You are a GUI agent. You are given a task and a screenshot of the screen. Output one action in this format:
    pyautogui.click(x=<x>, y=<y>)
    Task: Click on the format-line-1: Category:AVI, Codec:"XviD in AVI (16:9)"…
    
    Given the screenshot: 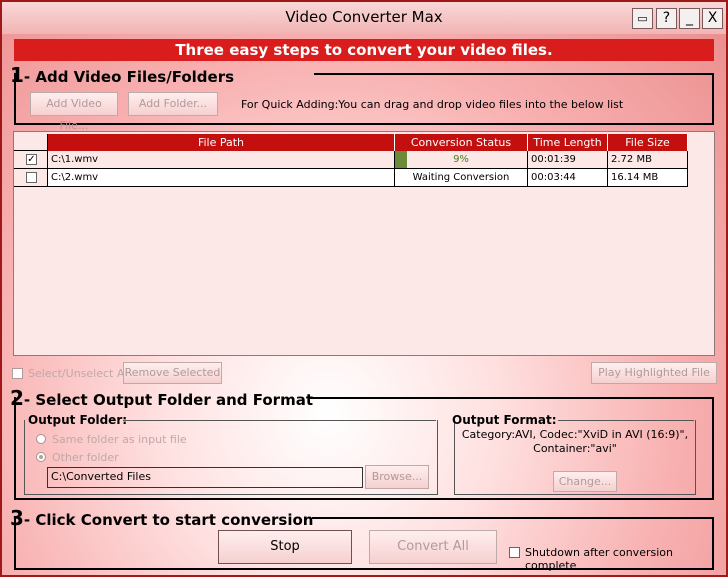 What is the action you would take?
    pyautogui.click(x=575, y=434)
    